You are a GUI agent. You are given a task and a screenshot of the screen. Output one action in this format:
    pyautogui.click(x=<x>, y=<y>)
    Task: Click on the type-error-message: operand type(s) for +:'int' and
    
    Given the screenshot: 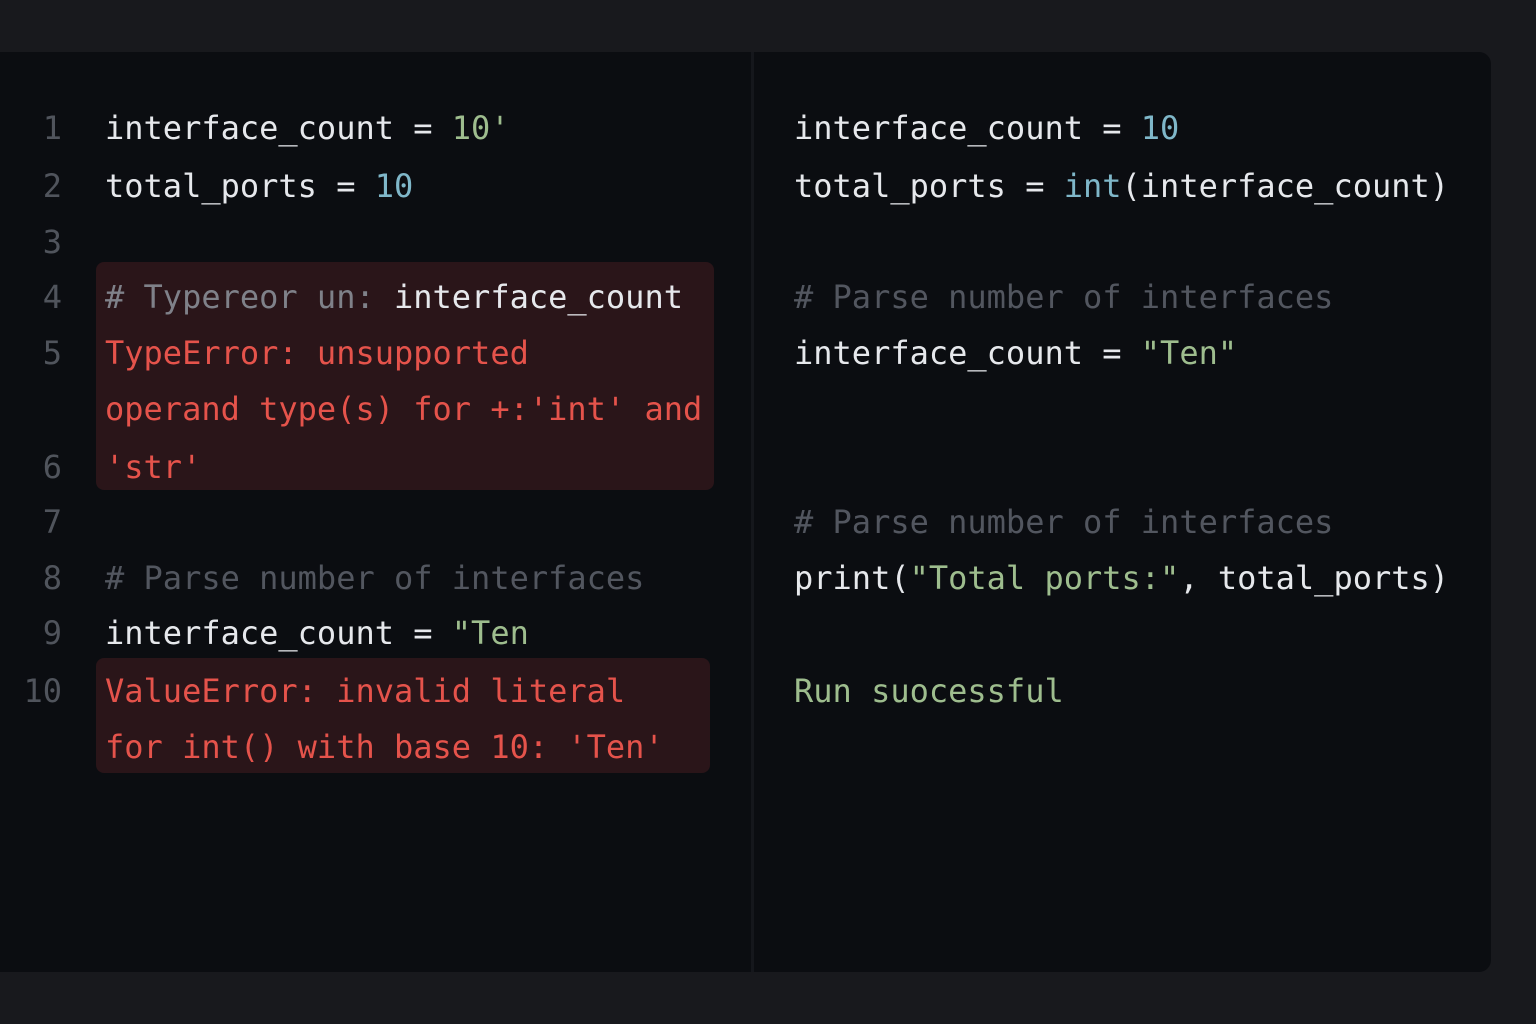 What is the action you would take?
    pyautogui.click(x=404, y=409)
    